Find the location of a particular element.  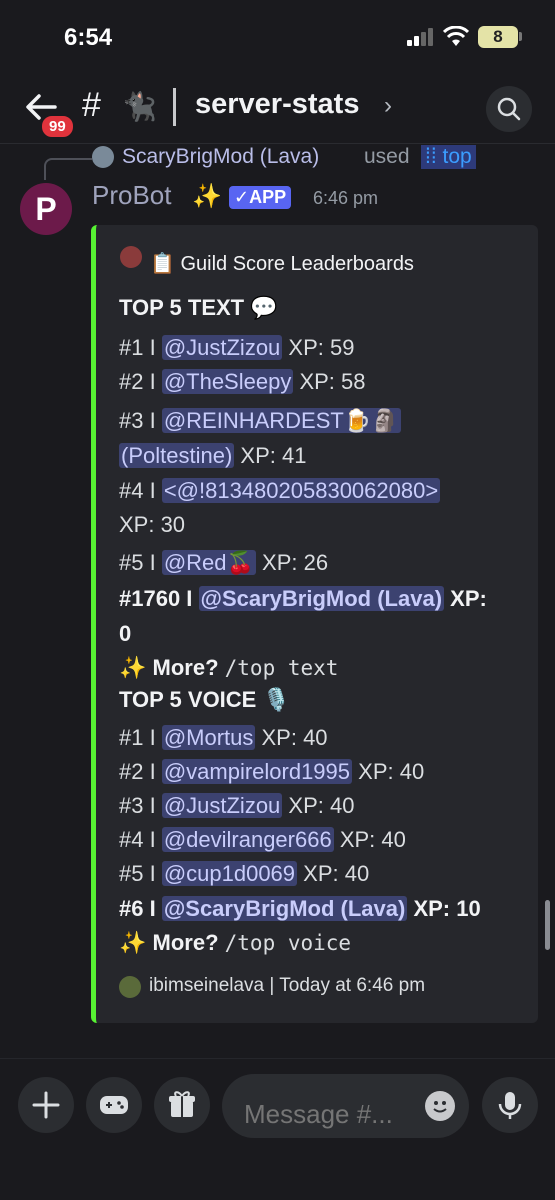

xp: XP: 10 is located at coordinates (444, 908).